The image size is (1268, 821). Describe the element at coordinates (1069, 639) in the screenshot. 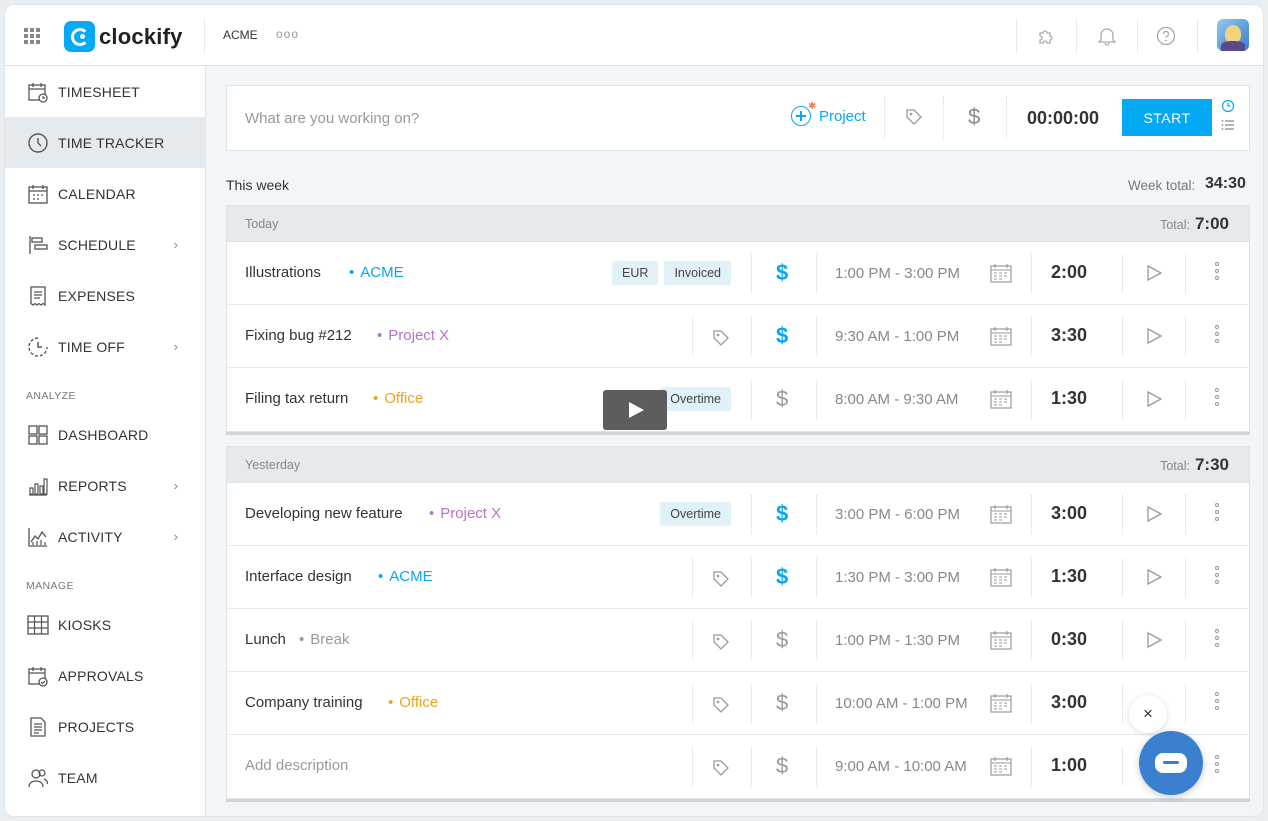

I see `entry-duration: 0:30` at that location.